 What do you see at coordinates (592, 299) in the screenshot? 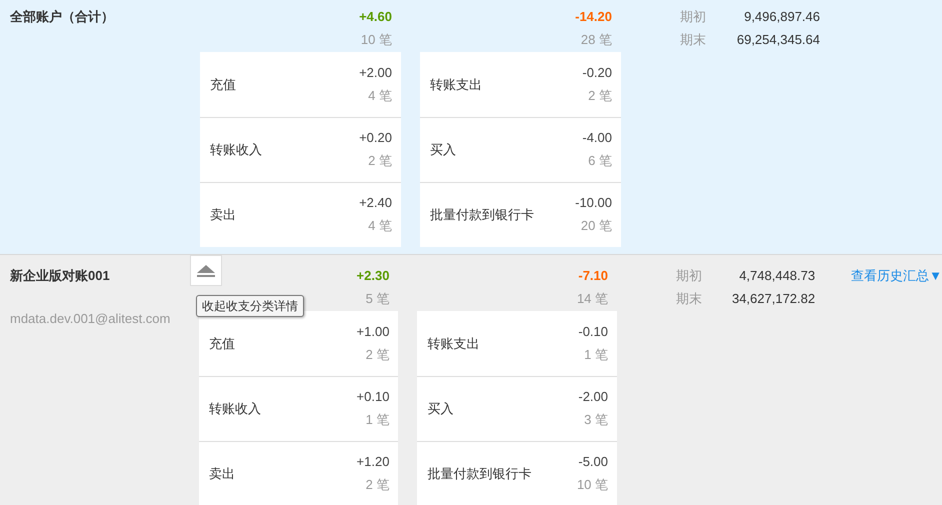
I see `transaction-count: 14 笔` at bounding box center [592, 299].